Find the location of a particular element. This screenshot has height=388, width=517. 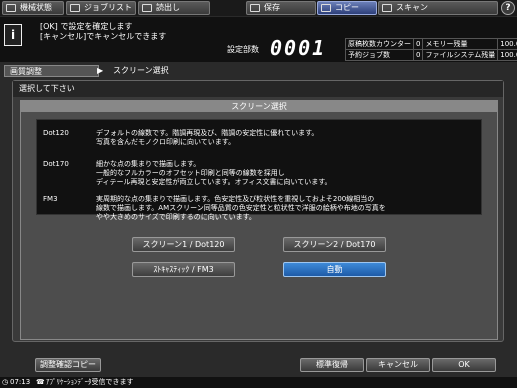

top-tab-bar: 機械状態 ジョブリスト 読出し 保存 コピー スキャン ? is located at coordinates (258, 8).